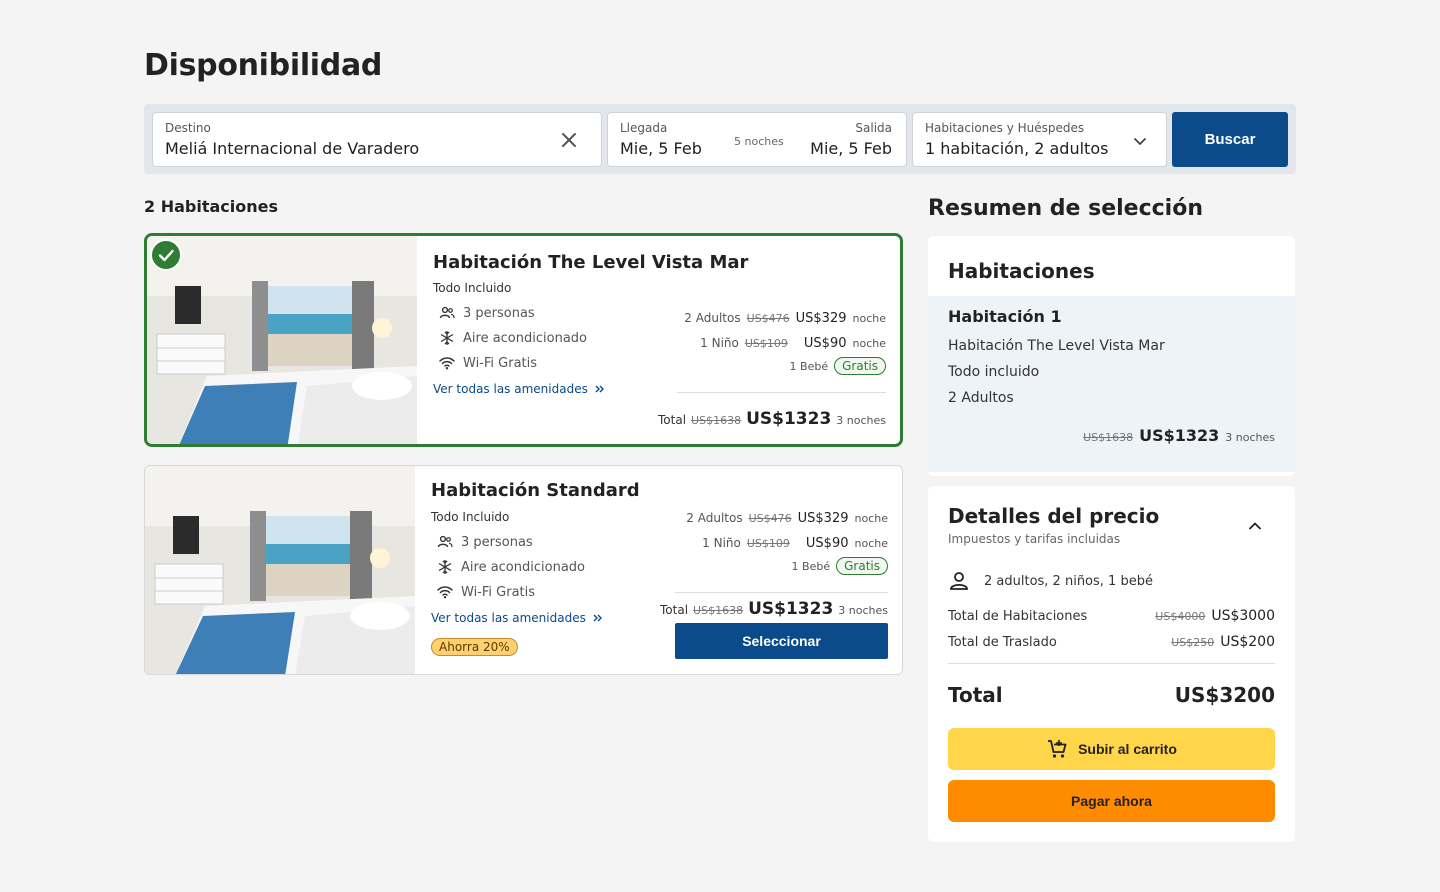  I want to click on rooms-total-row: Total de Habitaciones US$4000 US$3000, so click(1111, 616).